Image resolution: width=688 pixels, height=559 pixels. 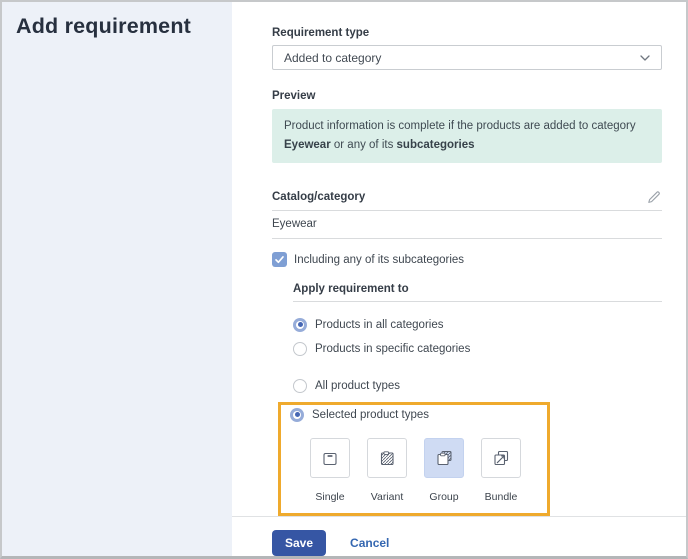 I want to click on radio-selected-product-types: Selected product types, so click(x=418, y=414).